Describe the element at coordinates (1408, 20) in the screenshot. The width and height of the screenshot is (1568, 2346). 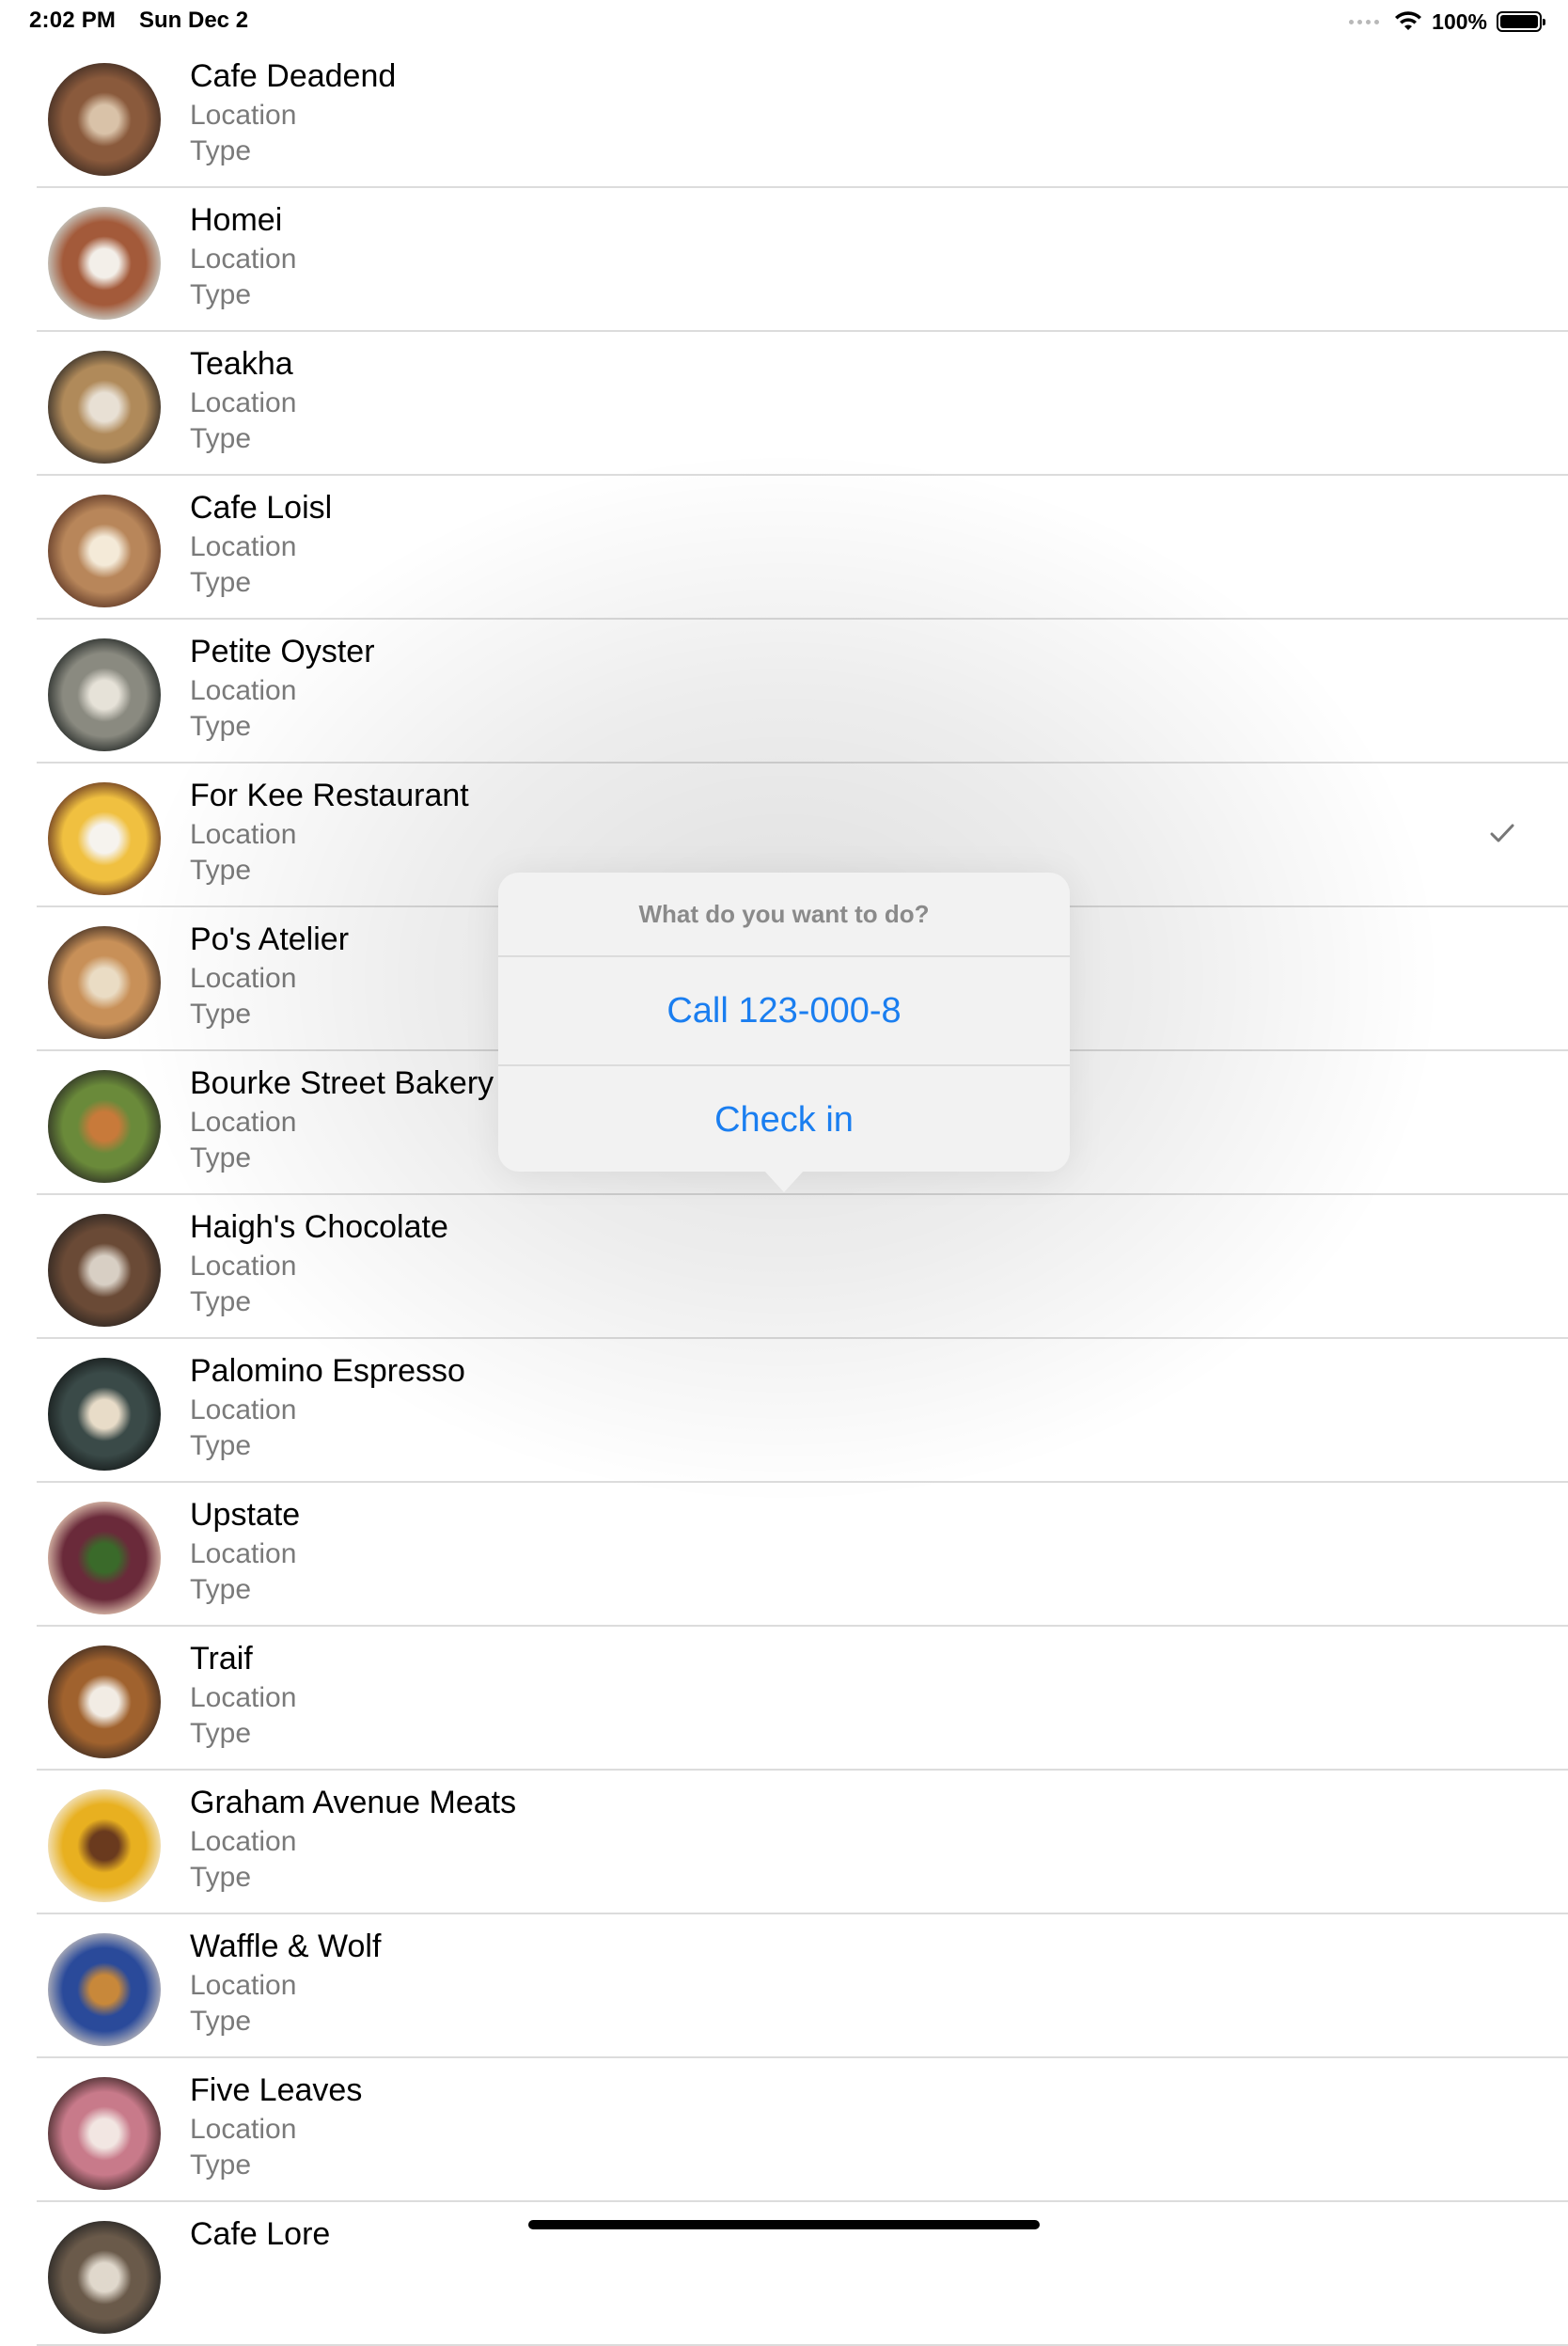
I see `wifi-icon` at that location.